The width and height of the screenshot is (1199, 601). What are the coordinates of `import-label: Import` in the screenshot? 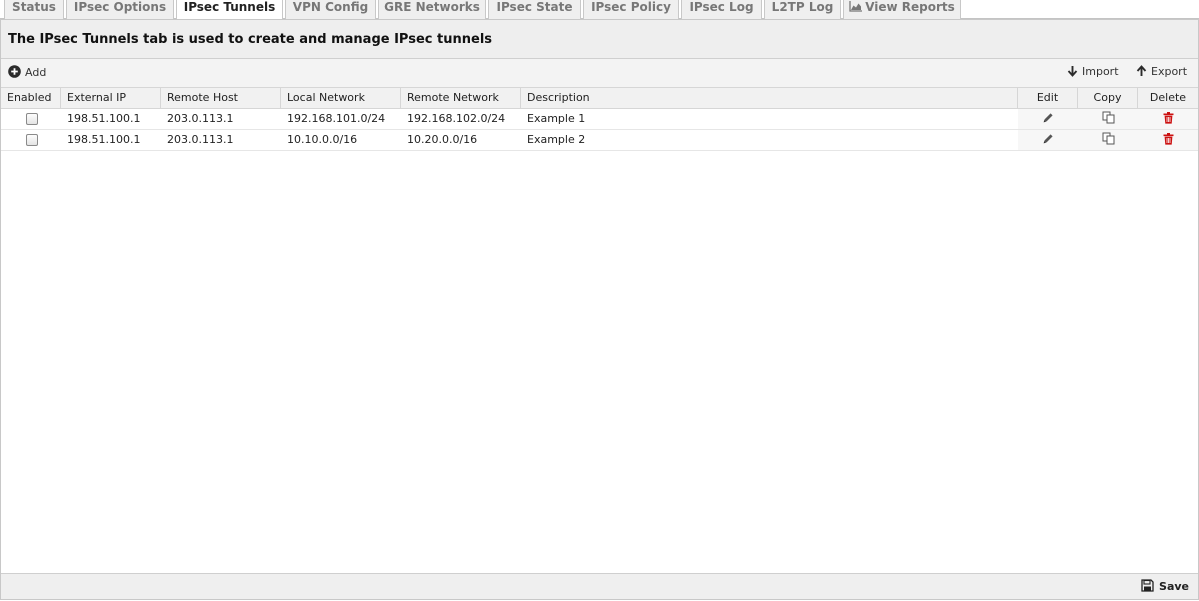 It's located at (1100, 71).